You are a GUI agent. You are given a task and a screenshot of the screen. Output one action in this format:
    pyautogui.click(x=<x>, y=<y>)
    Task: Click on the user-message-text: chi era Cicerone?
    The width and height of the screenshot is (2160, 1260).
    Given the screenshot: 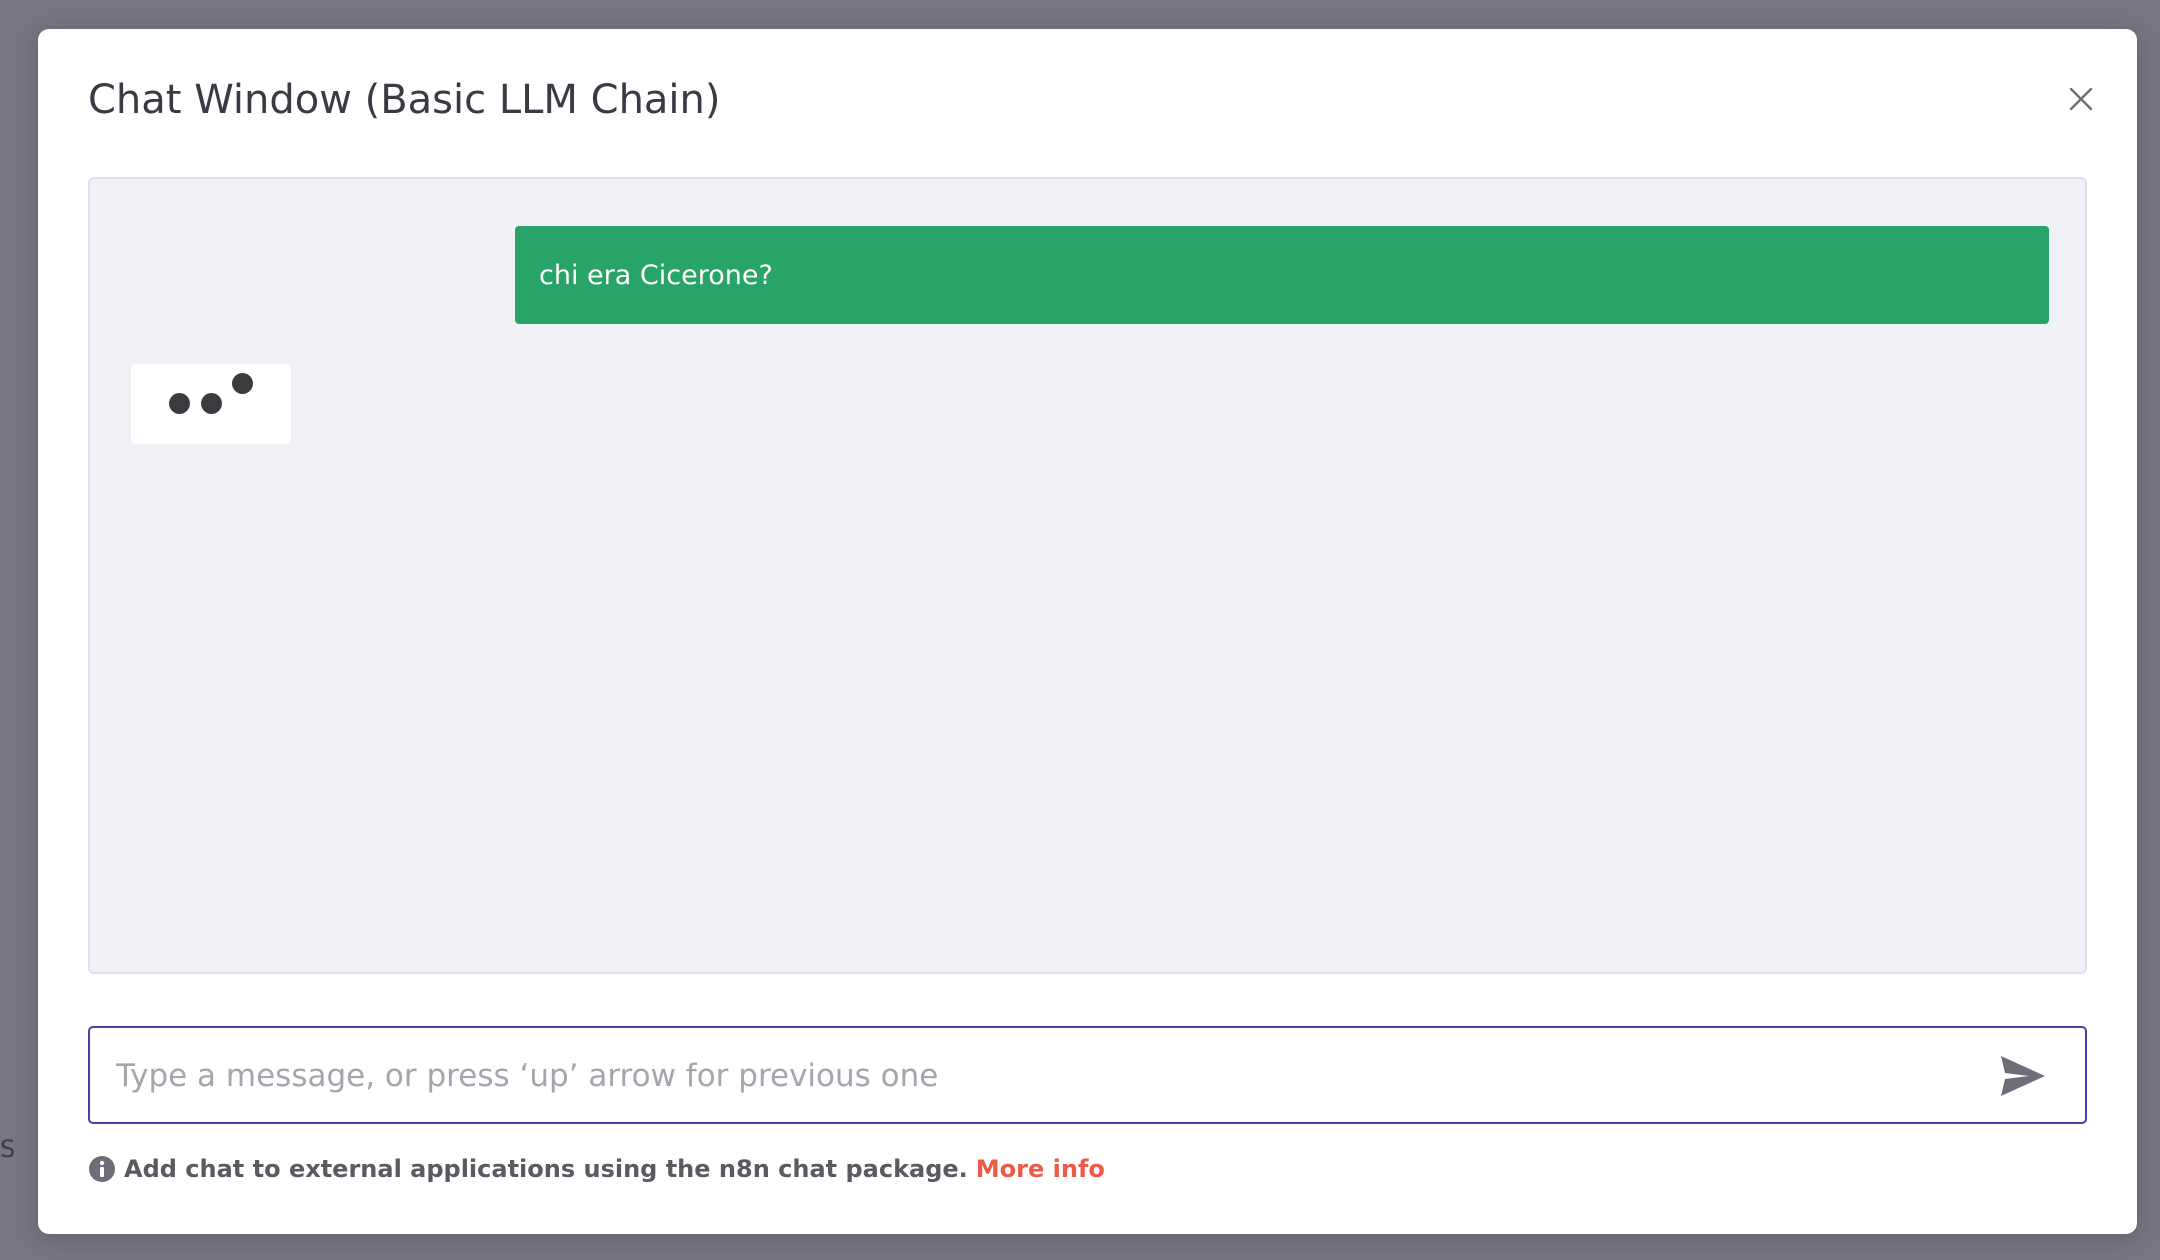 What is the action you would take?
    pyautogui.click(x=656, y=275)
    